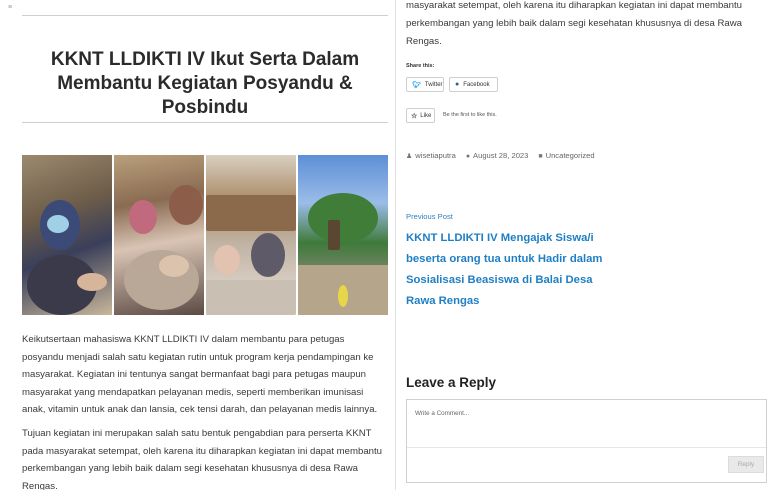 This screenshot has height=490, width=767. What do you see at coordinates (205, 122) in the screenshot?
I see `title-divider-bottom` at bounding box center [205, 122].